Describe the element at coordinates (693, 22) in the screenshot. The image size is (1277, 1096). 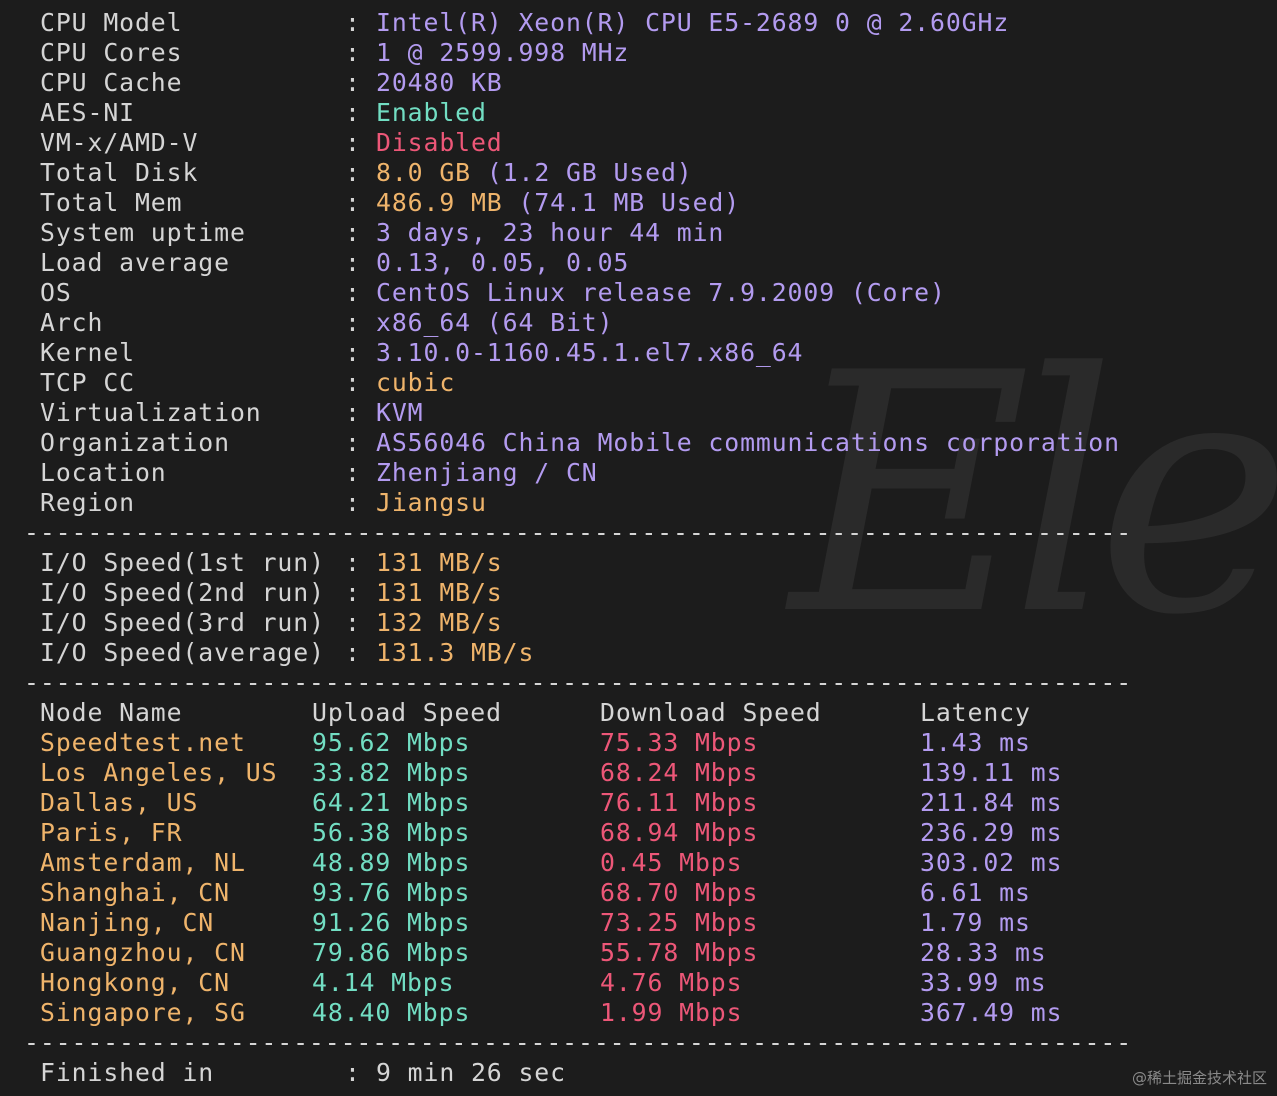
I see `info-value: Intel(R) Xeon(R) CPU E5-2689 0 @ 2.60GHz` at that location.